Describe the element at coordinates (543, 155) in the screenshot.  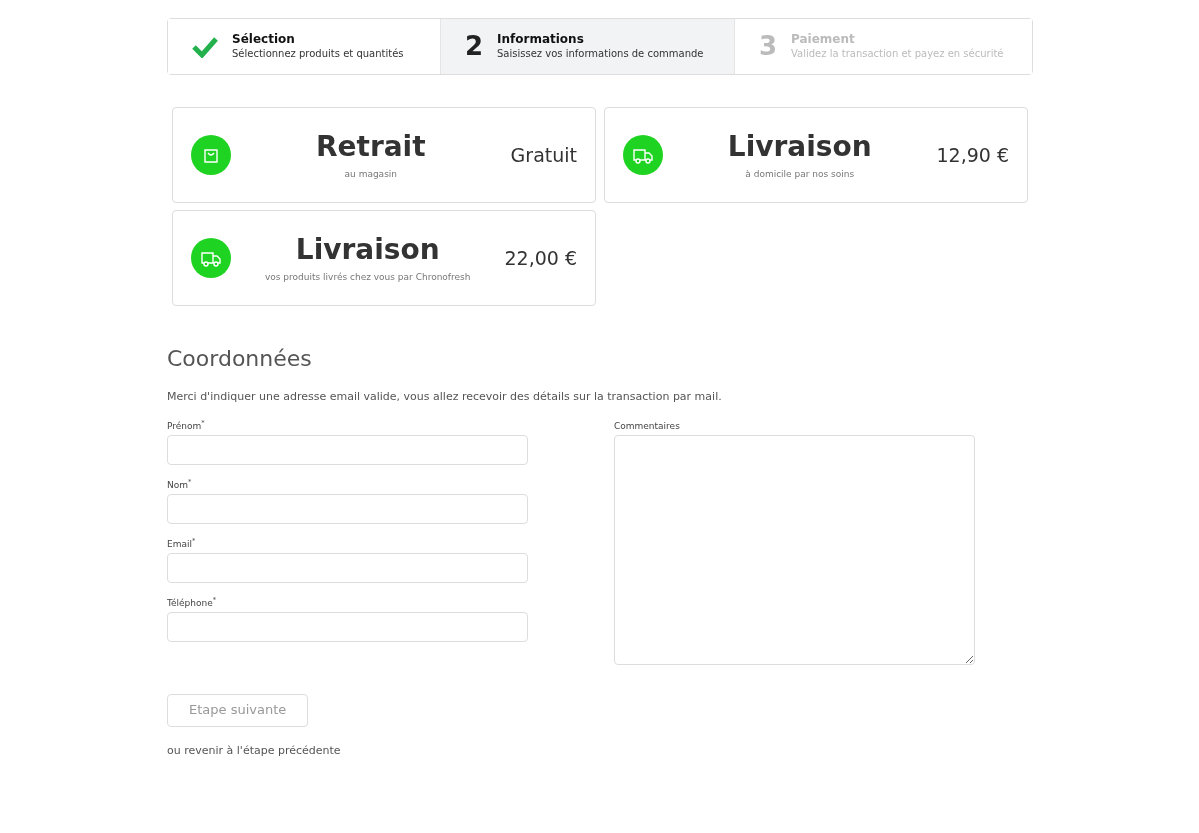
I see `option-price: Gratuit` at that location.